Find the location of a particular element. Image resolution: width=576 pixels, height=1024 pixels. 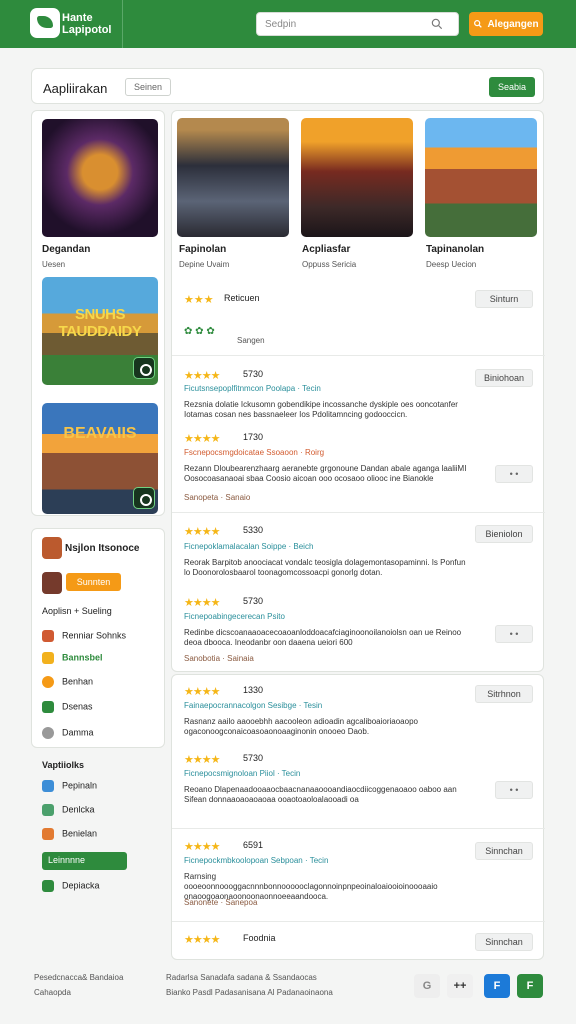

language-button: ++ is located at coordinates (460, 986).